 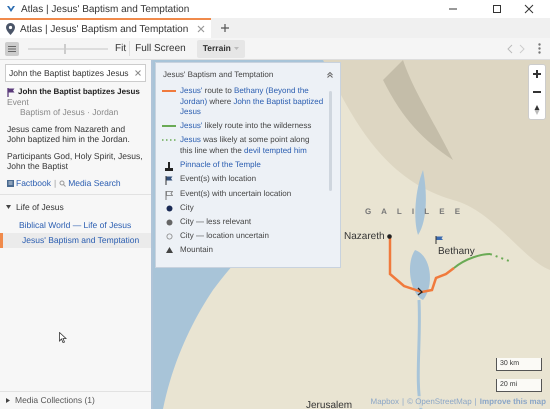 What do you see at coordinates (218, 75) in the screenshot?
I see `legend-title: Jesus' Baptism and Temptation` at bounding box center [218, 75].